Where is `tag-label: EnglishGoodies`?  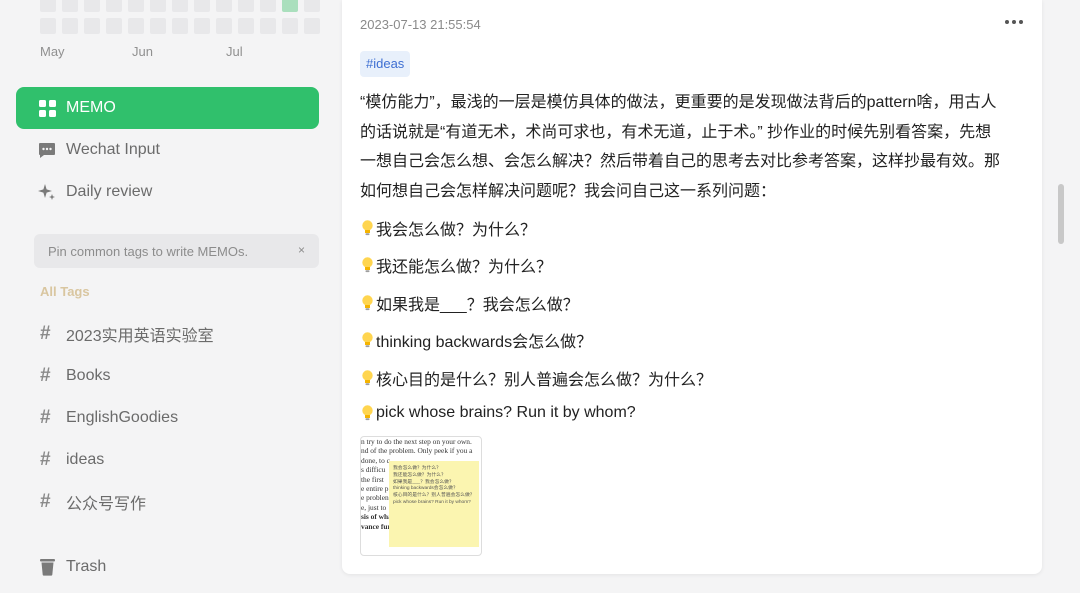 tag-label: EnglishGoodies is located at coordinates (122, 417).